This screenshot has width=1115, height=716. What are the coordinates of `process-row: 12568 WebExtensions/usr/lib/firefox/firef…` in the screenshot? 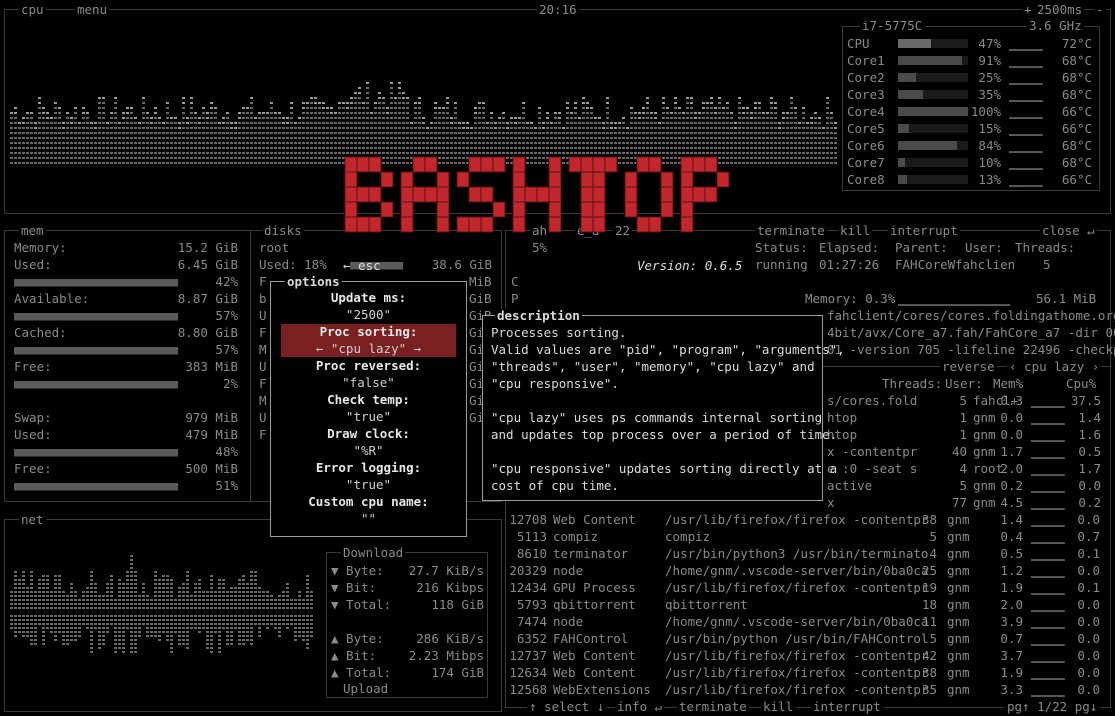 It's located at (809, 689).